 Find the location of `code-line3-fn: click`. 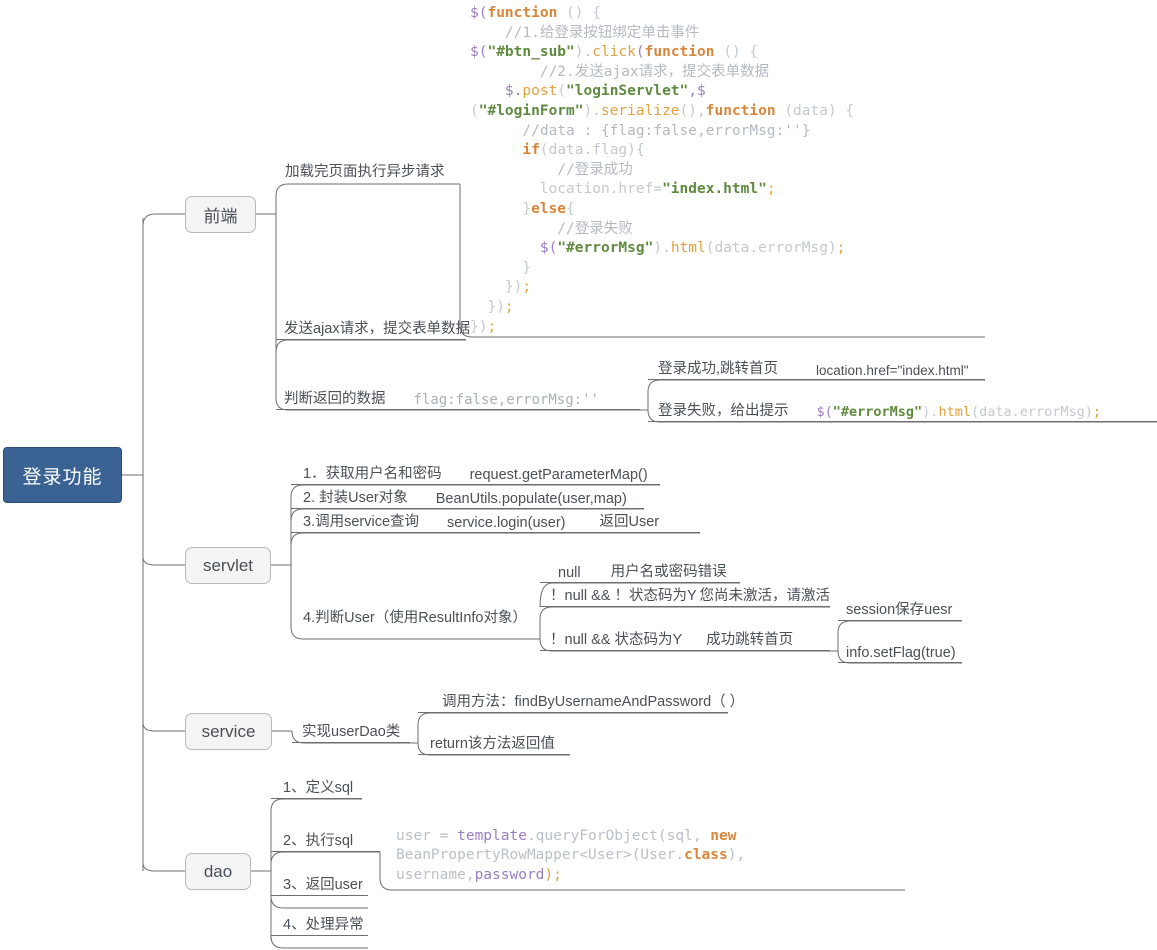

code-line3-fn: click is located at coordinates (614, 52).